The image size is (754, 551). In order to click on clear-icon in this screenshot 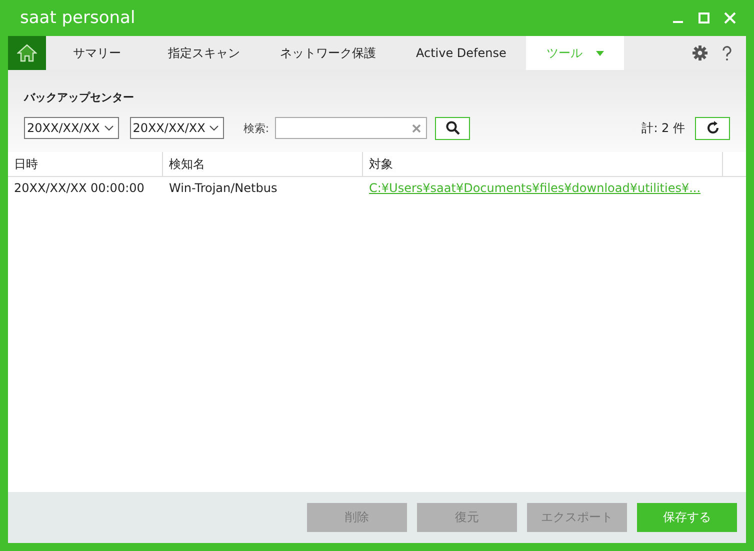, I will do `click(417, 128)`.